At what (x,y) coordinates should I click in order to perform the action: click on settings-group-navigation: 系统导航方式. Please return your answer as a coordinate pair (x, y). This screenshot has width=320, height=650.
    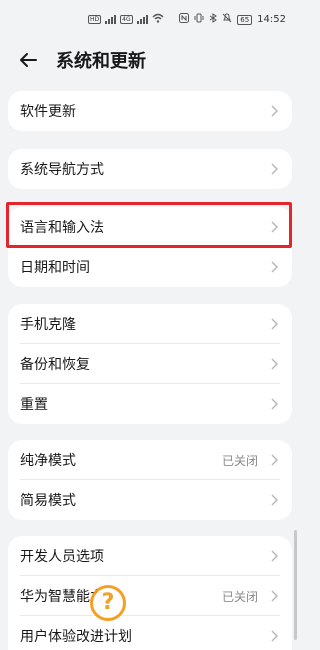
    Looking at the image, I should click on (150, 169).